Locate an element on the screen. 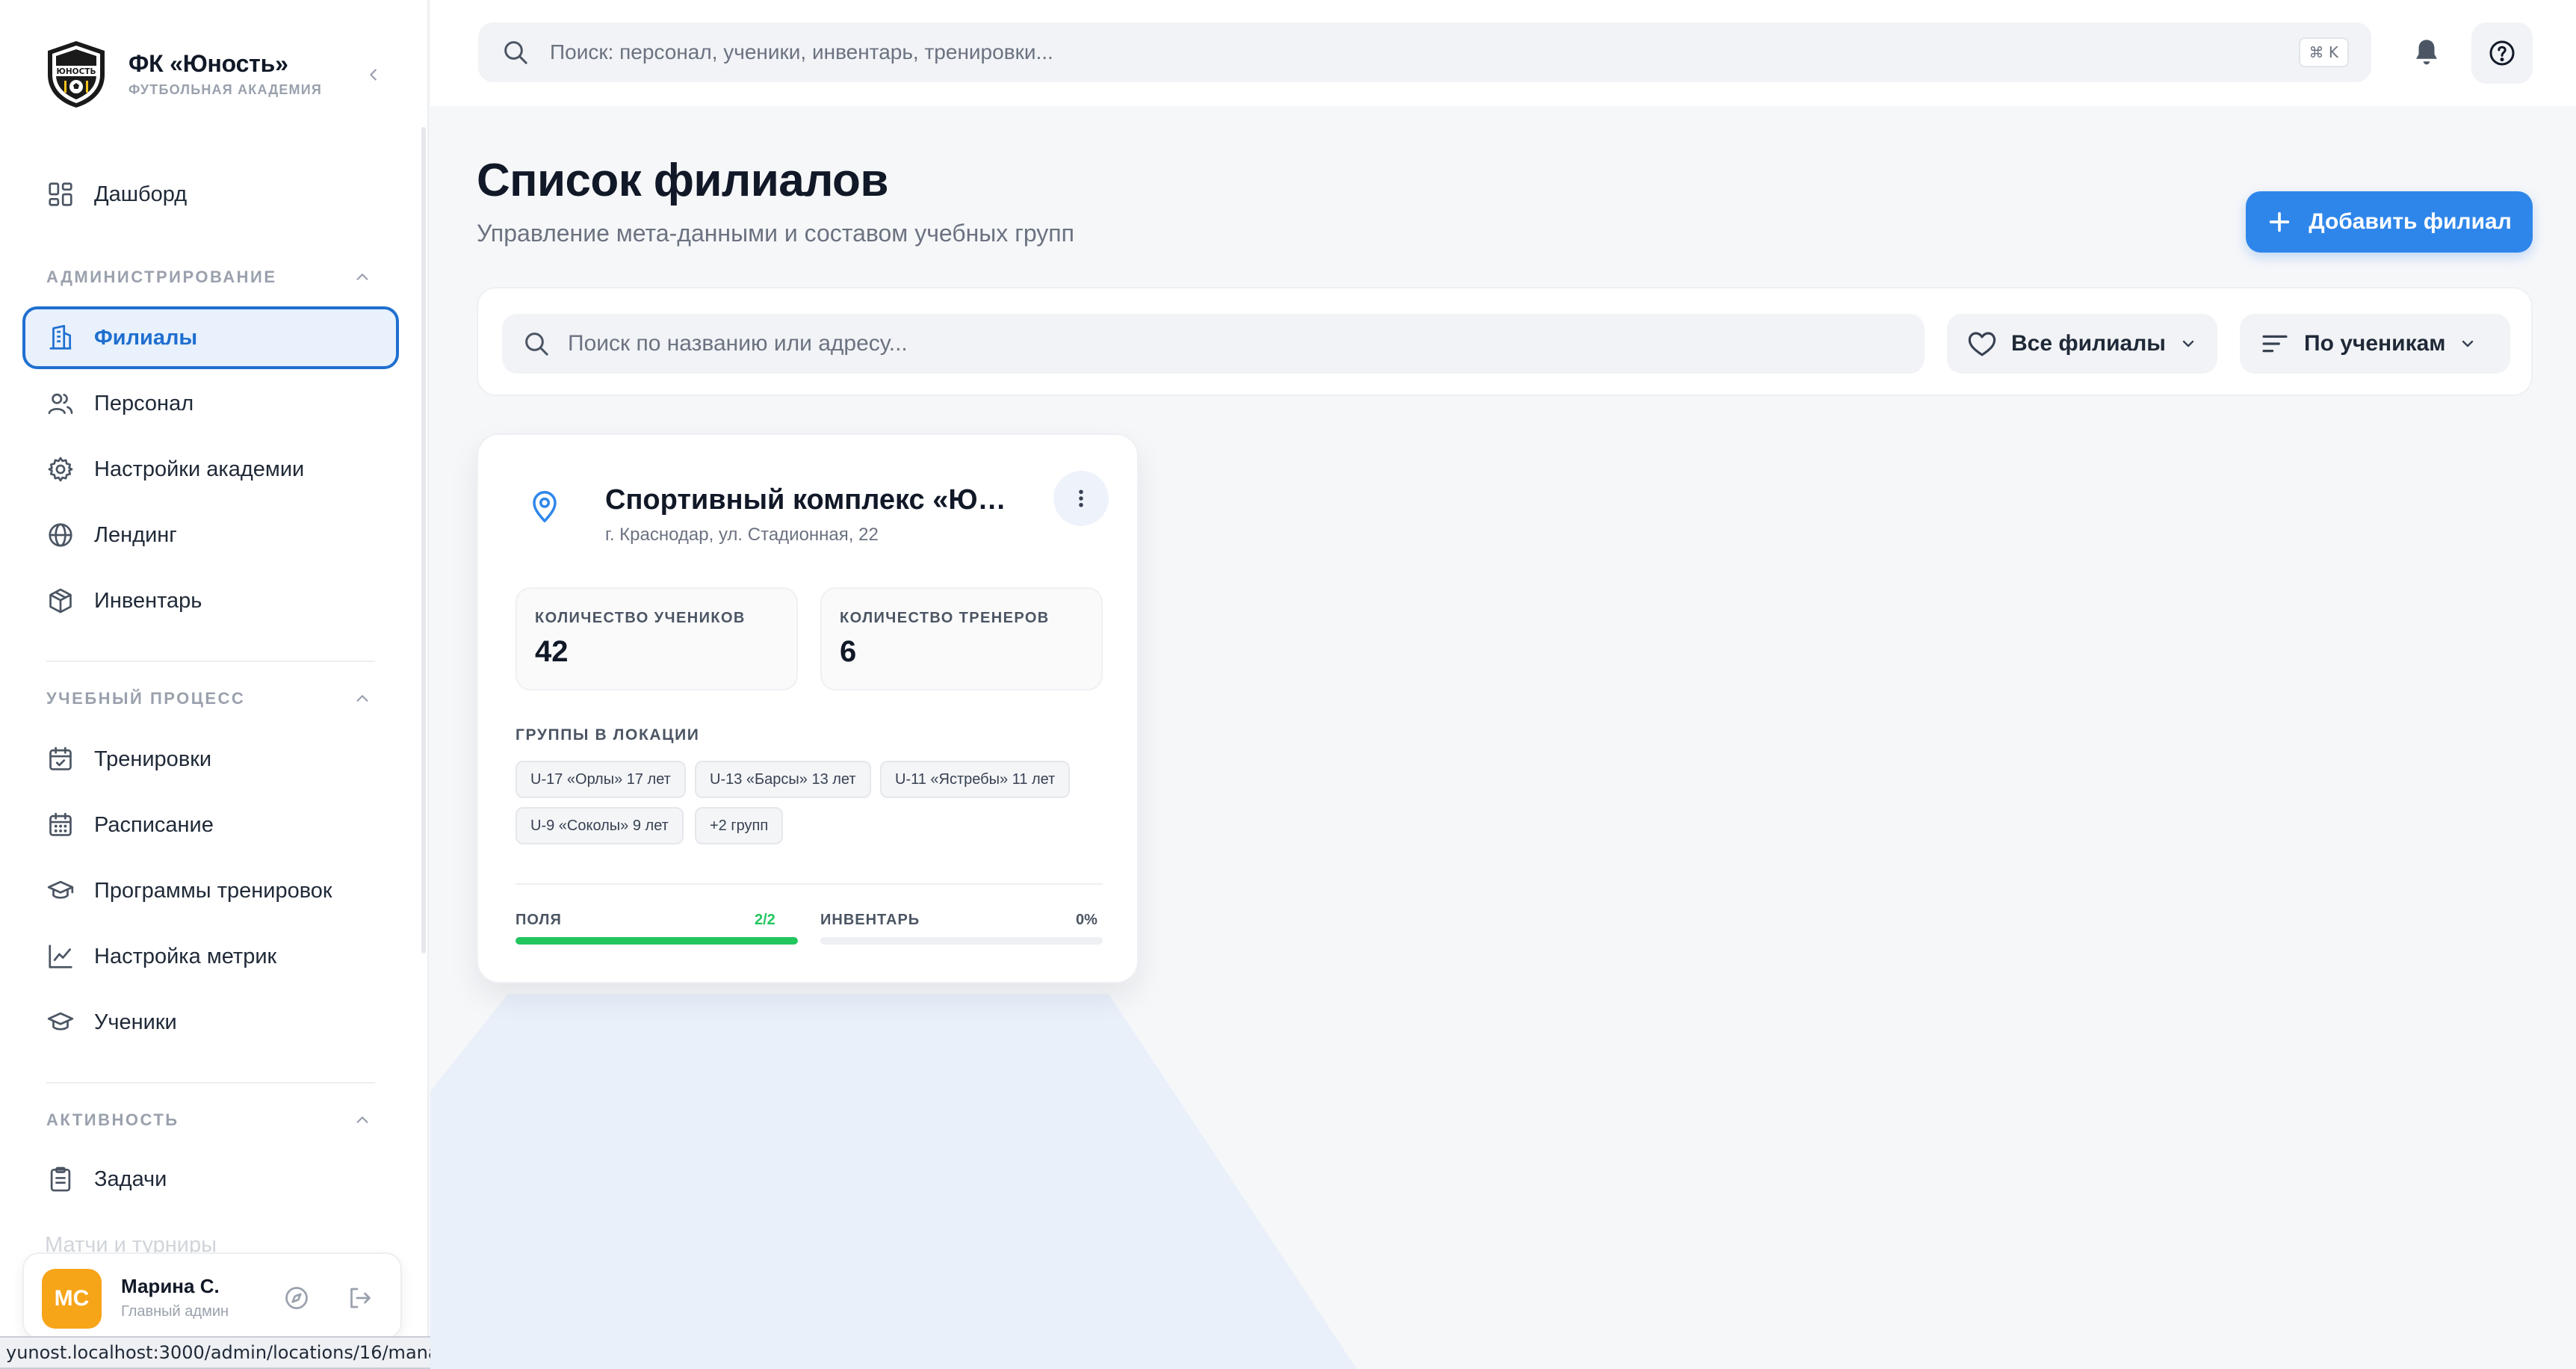  section-toggle-admin is located at coordinates (362, 277).